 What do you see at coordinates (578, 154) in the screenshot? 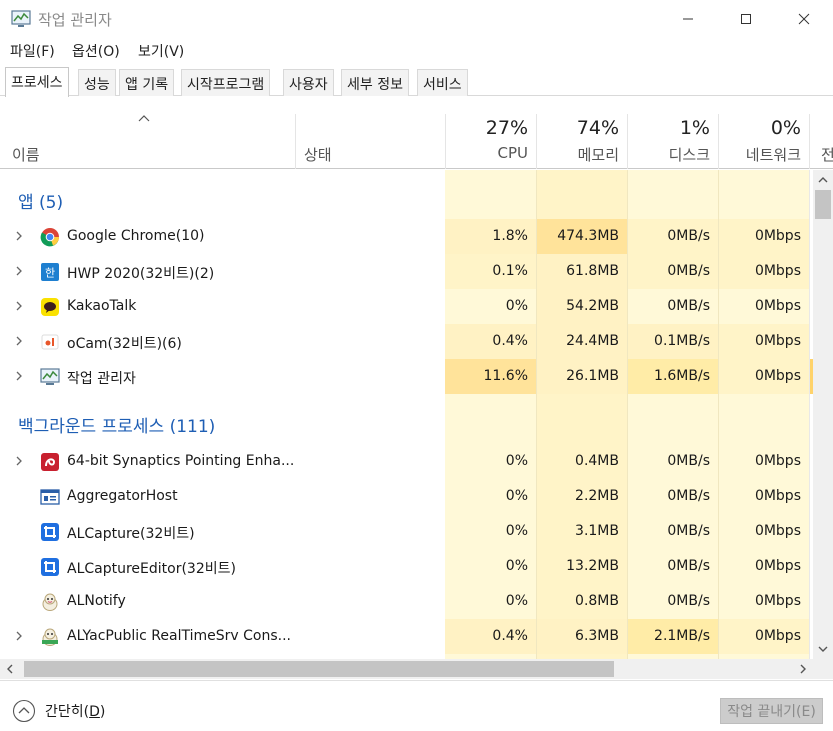
I see `column-memory: 메모리` at bounding box center [578, 154].